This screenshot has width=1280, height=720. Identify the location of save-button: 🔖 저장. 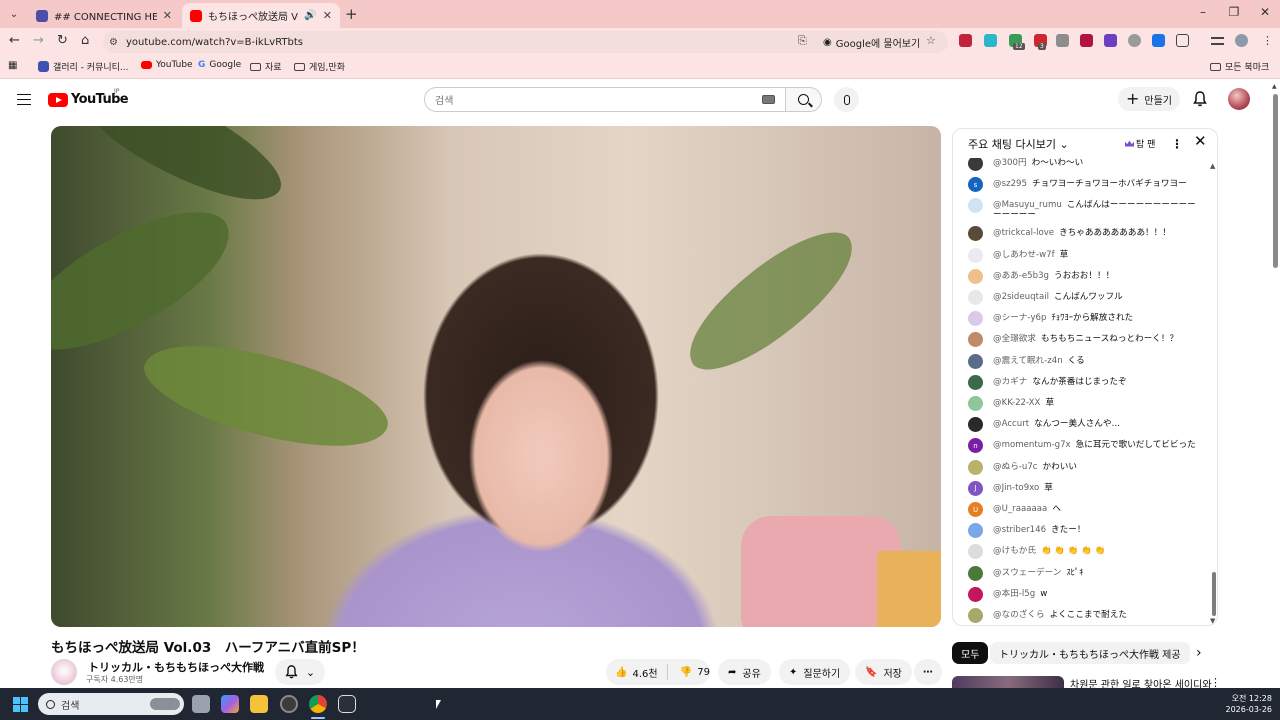
(883, 672).